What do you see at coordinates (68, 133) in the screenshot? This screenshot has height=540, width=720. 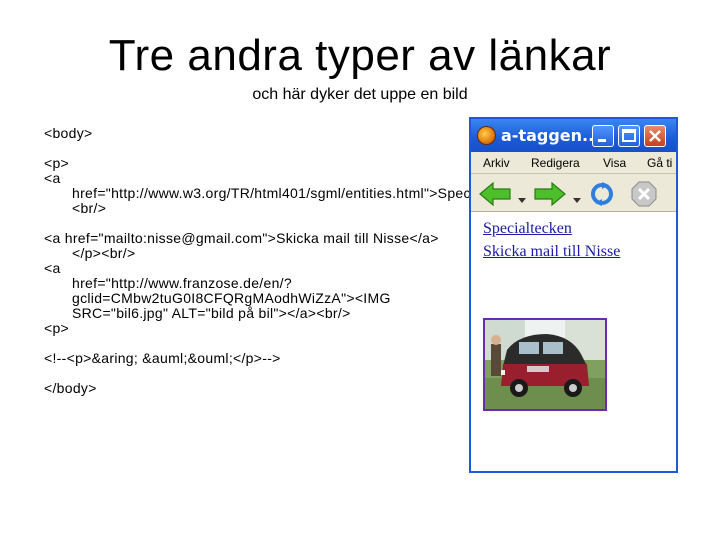 I see `code-body-open: <body>` at bounding box center [68, 133].